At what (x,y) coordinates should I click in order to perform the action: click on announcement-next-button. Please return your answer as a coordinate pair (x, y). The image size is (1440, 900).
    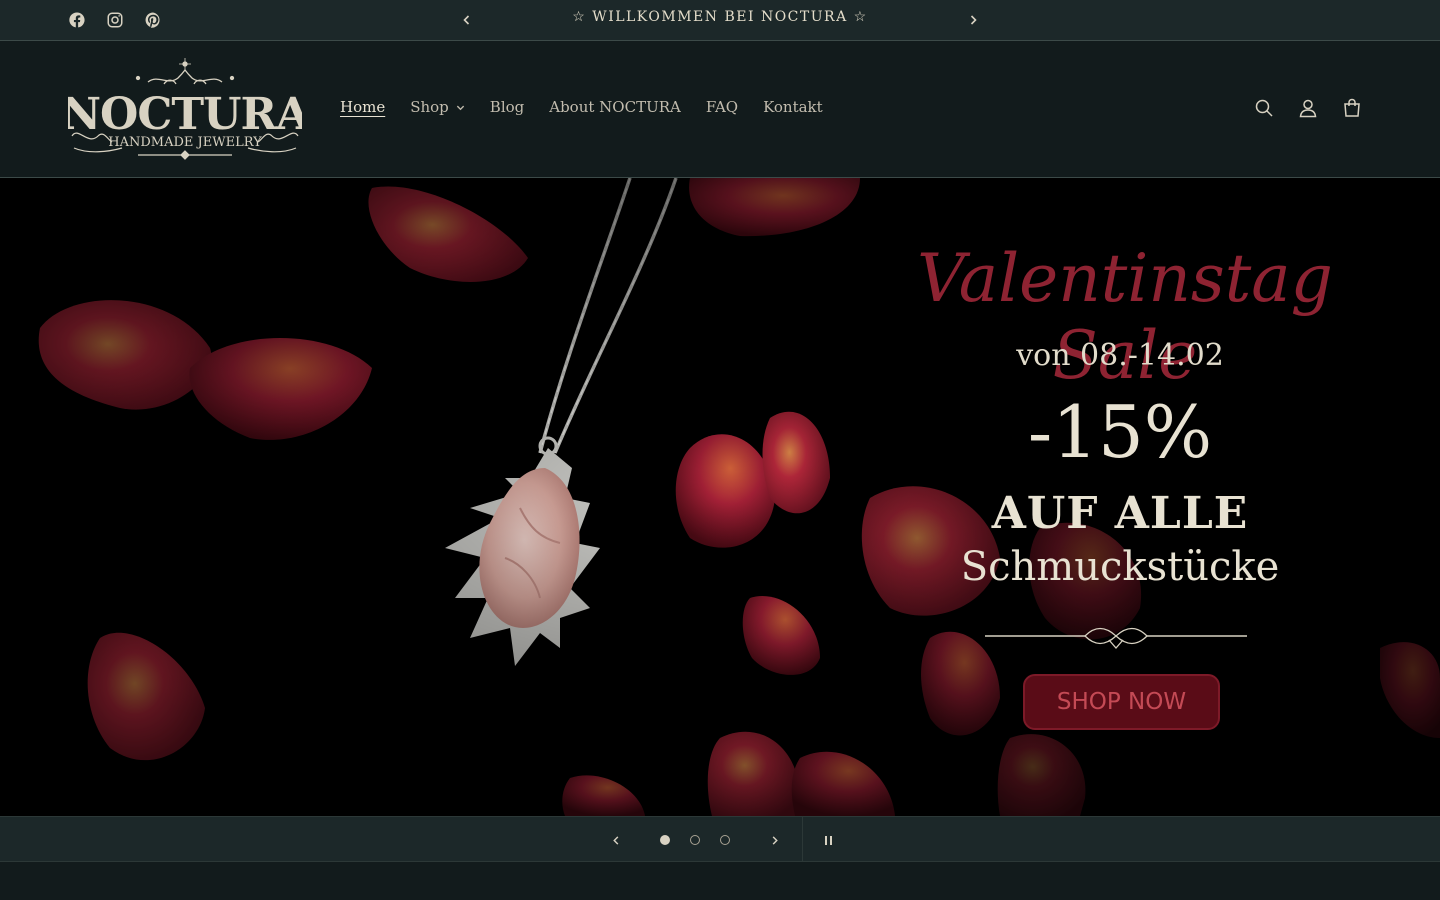
    Looking at the image, I should click on (973, 20).